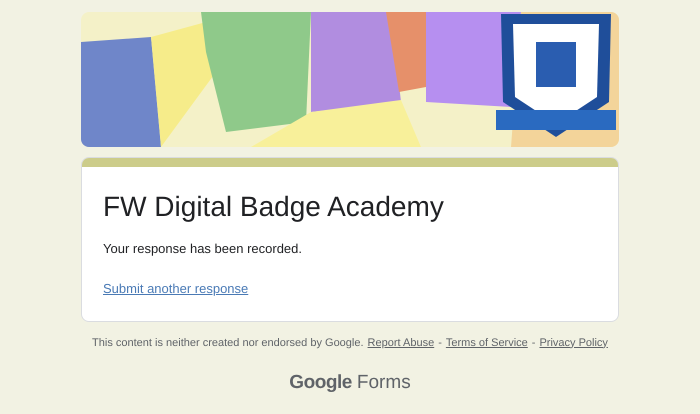 Image resolution: width=700 pixels, height=414 pixels. What do you see at coordinates (228, 343) in the screenshot?
I see `disclaimer-text: This content is neither created nor endorsed by Google.` at bounding box center [228, 343].